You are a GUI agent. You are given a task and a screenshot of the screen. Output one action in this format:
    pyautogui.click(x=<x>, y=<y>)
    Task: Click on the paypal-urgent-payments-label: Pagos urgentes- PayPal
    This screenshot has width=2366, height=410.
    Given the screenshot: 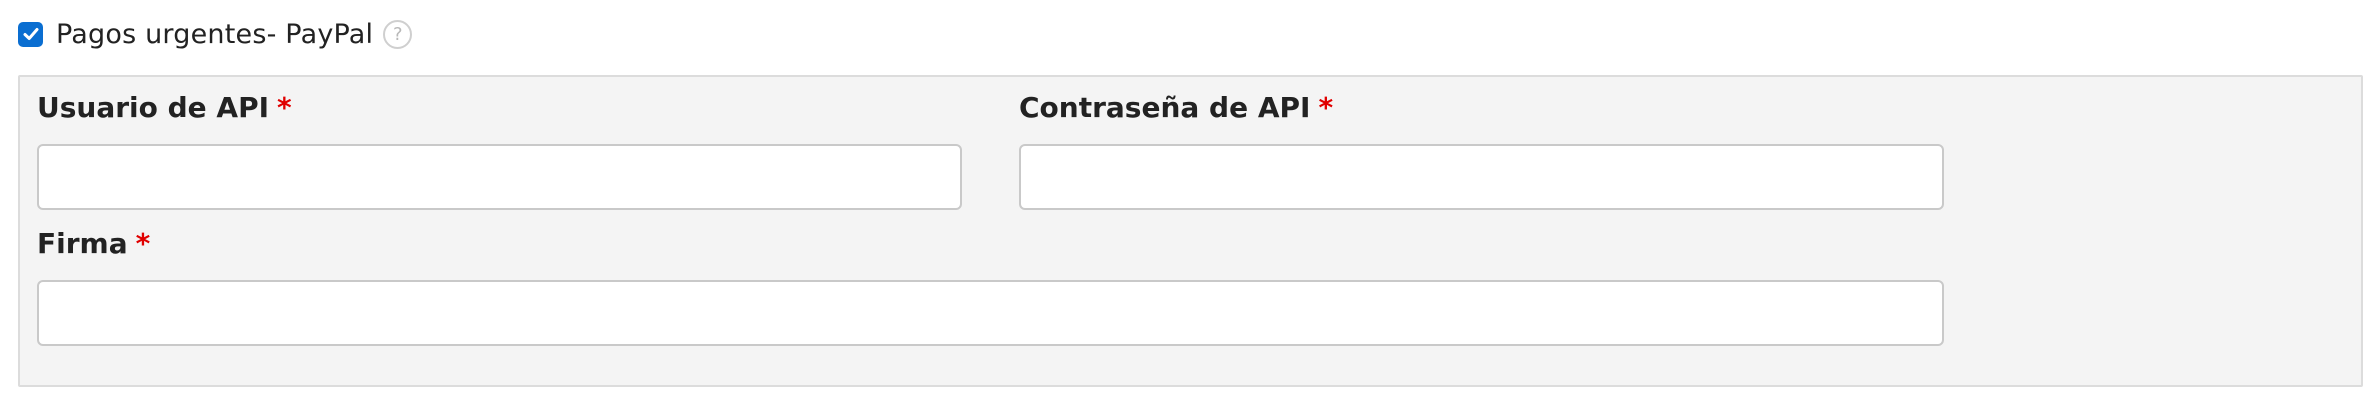 What is the action you would take?
    pyautogui.click(x=214, y=34)
    